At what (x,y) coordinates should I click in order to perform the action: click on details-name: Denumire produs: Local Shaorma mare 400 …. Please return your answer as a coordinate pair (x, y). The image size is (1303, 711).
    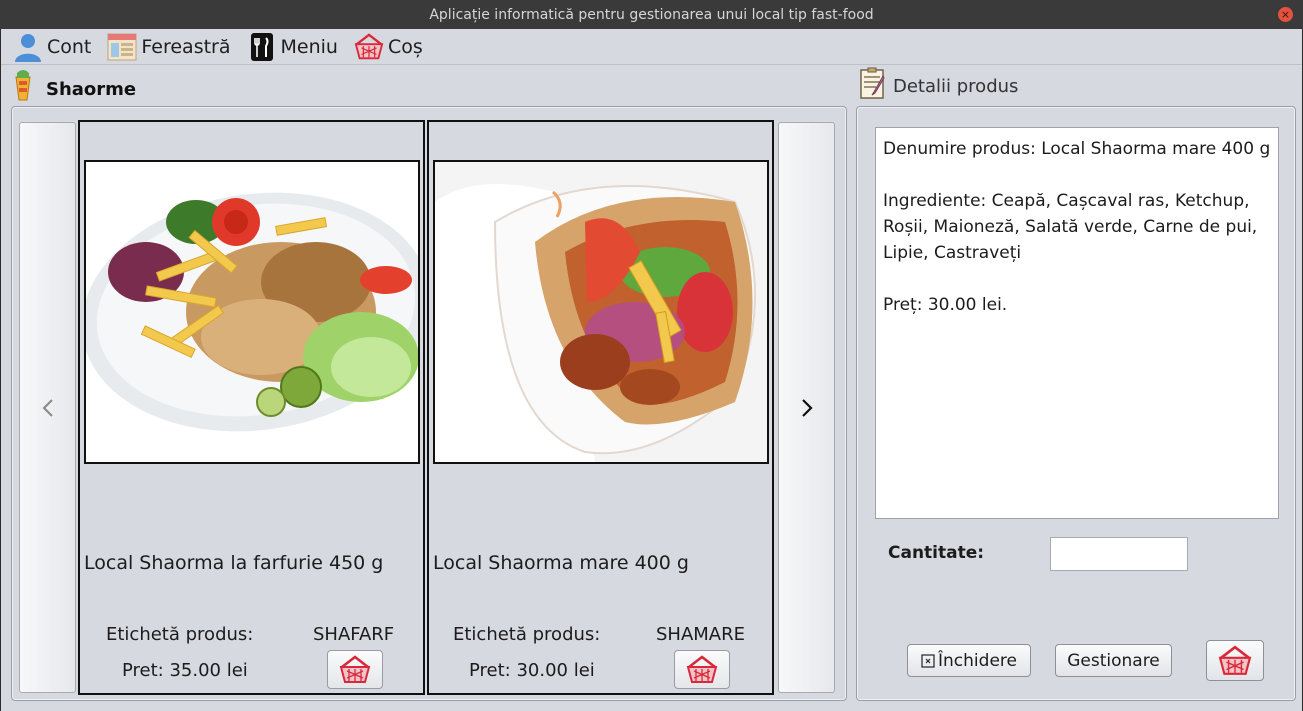
    Looking at the image, I should click on (1077, 149).